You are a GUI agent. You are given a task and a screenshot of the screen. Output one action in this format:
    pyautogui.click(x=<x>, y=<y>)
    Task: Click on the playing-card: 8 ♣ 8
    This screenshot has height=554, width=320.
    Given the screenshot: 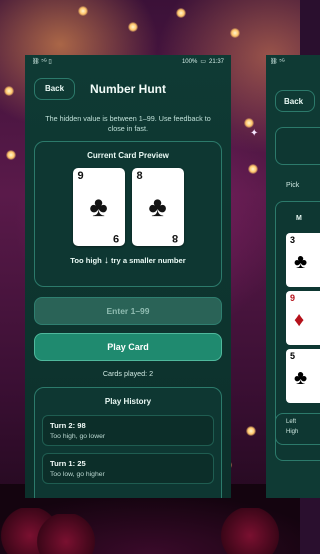 What is the action you would take?
    pyautogui.click(x=157, y=207)
    